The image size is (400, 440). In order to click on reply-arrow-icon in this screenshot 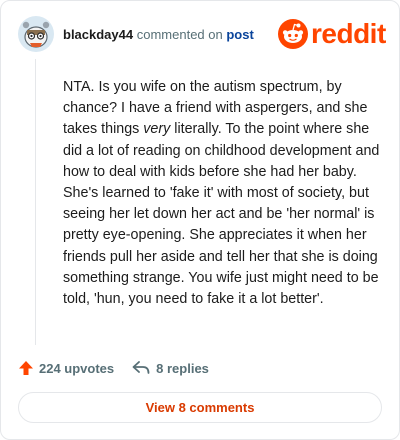, I will do `click(141, 368)`.